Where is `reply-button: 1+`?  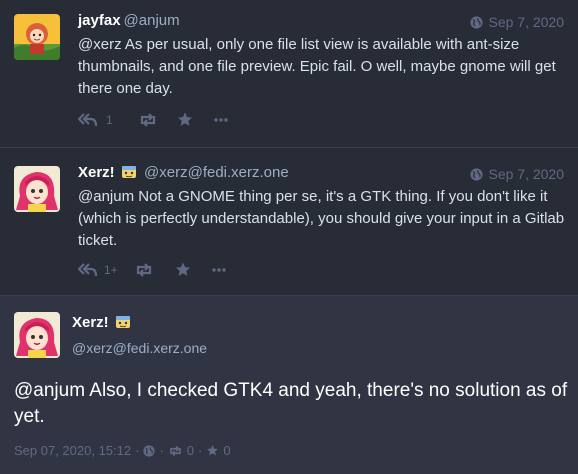 reply-button: 1+ is located at coordinates (106, 270).